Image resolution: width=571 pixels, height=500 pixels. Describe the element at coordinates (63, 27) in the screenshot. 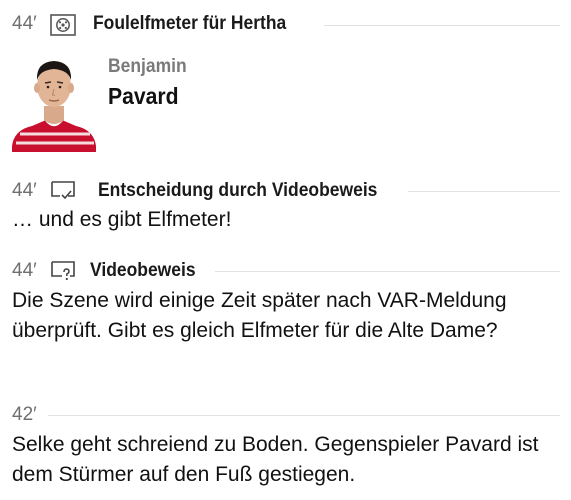

I see `penalty-icon` at that location.